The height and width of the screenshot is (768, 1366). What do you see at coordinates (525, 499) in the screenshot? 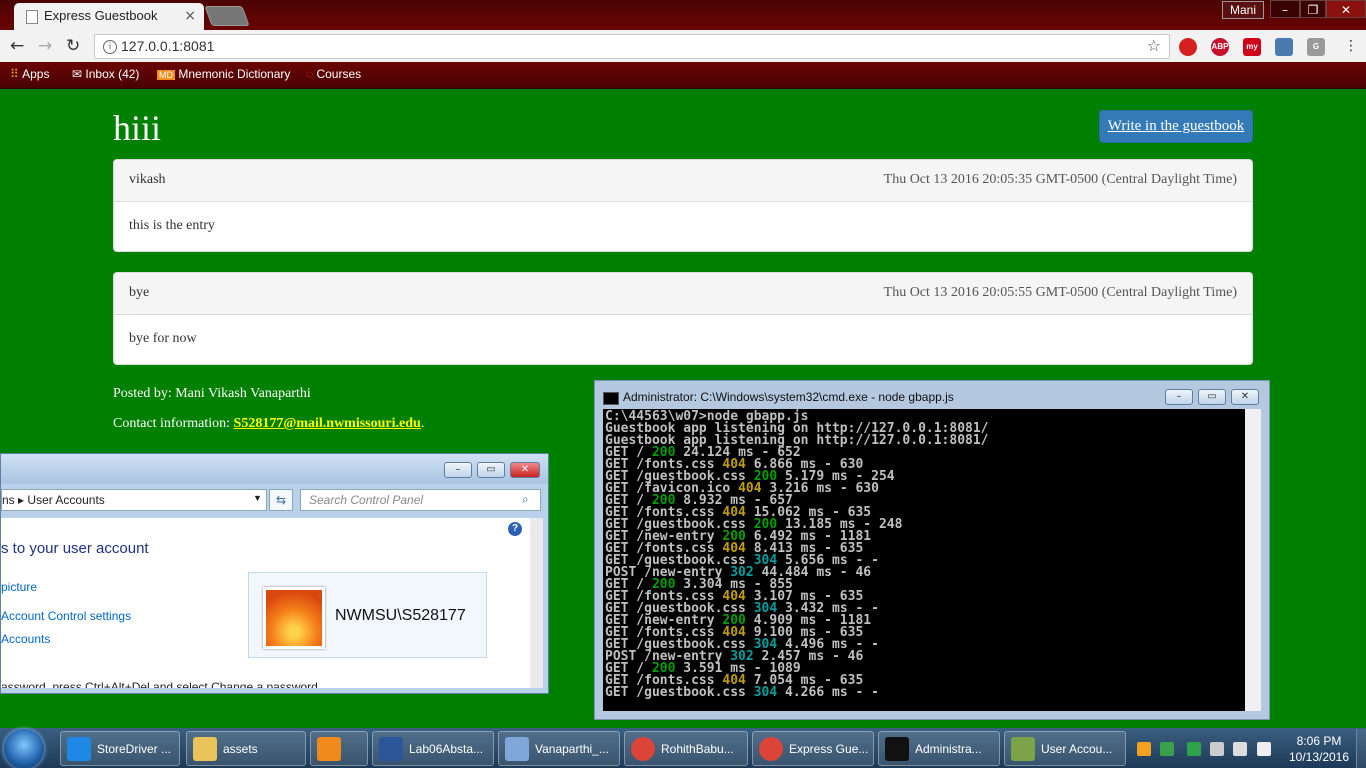
I see `search-icon: ⌕` at bounding box center [525, 499].